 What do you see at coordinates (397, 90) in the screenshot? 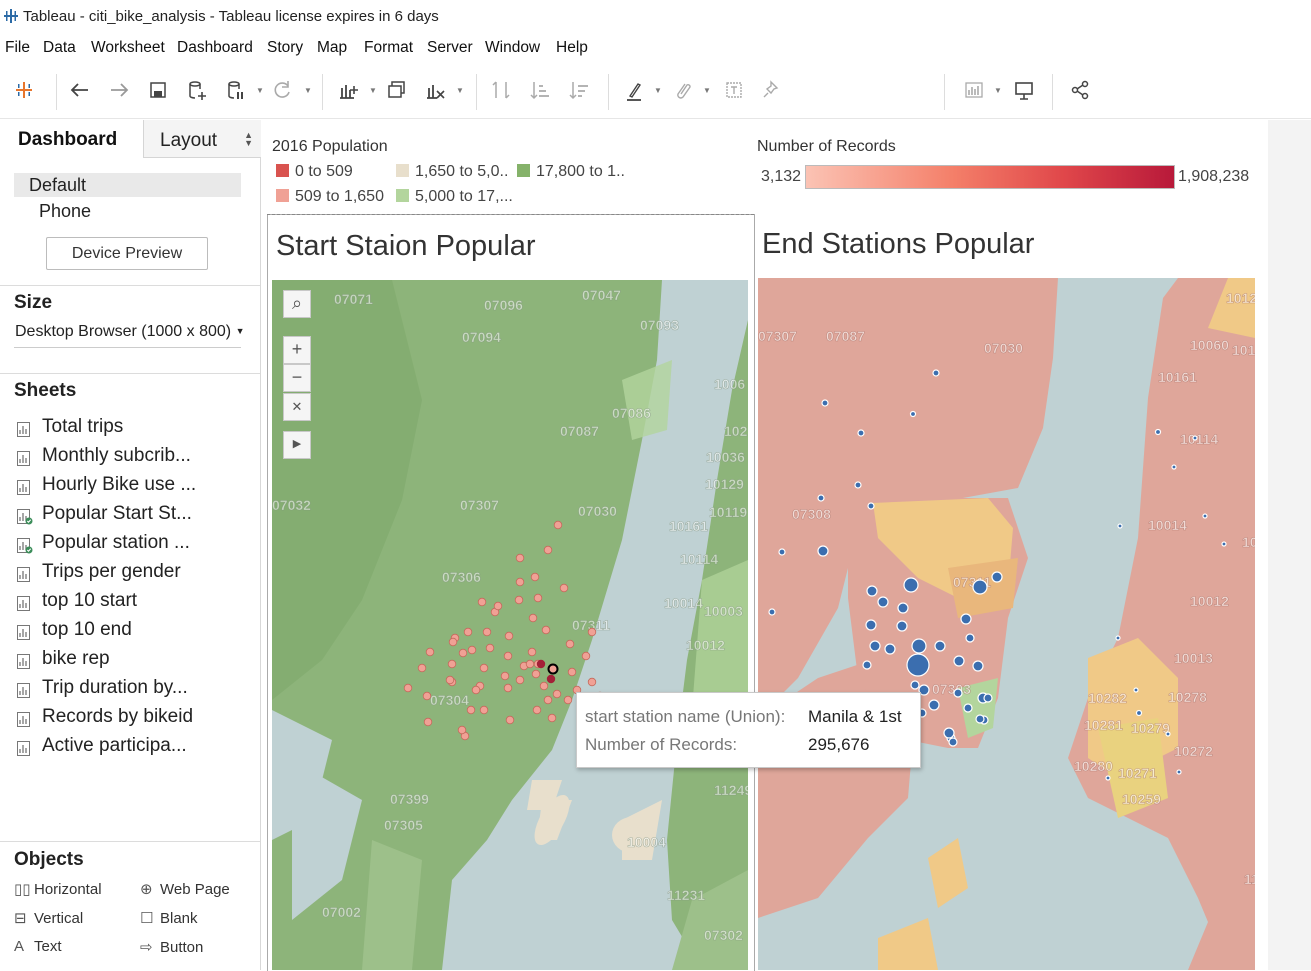
I see `duplicate-icon` at bounding box center [397, 90].